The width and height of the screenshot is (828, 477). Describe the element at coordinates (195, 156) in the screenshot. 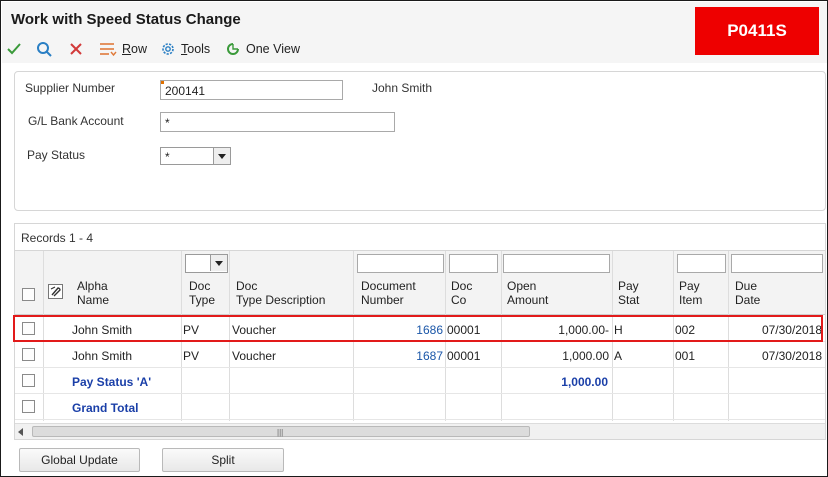

I see `pay-status-select: *` at that location.